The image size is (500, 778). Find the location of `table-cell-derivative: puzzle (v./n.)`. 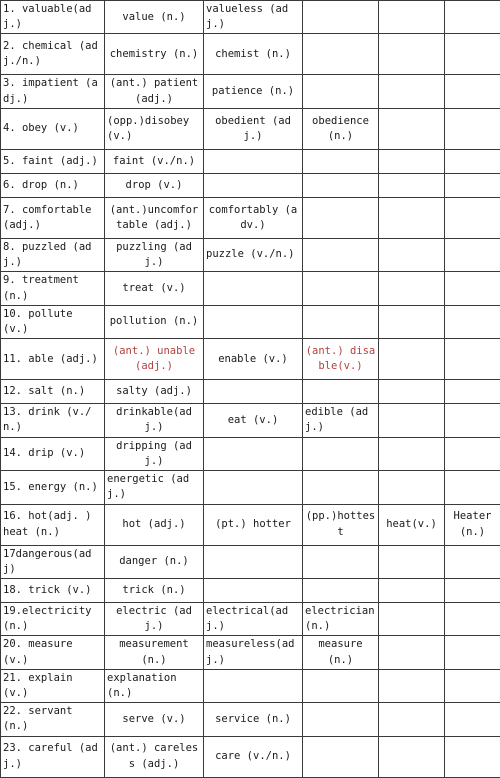

table-cell-derivative: puzzle (v./n.) is located at coordinates (253, 254).